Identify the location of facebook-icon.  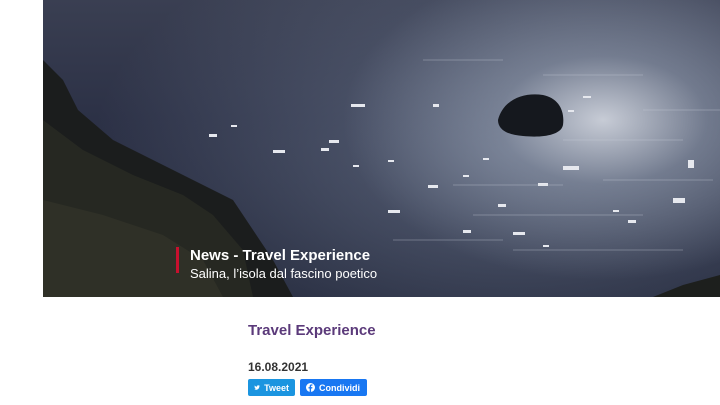
(310, 387).